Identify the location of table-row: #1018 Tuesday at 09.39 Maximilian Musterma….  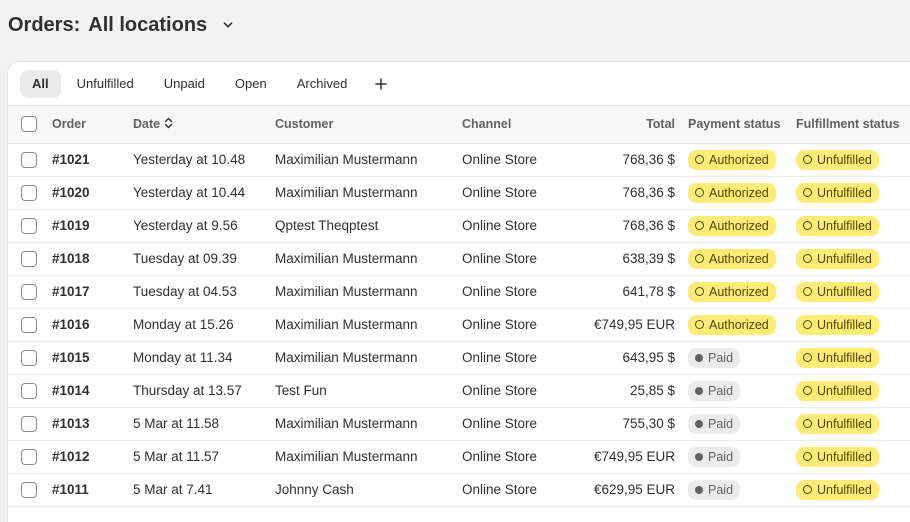
(459, 259).